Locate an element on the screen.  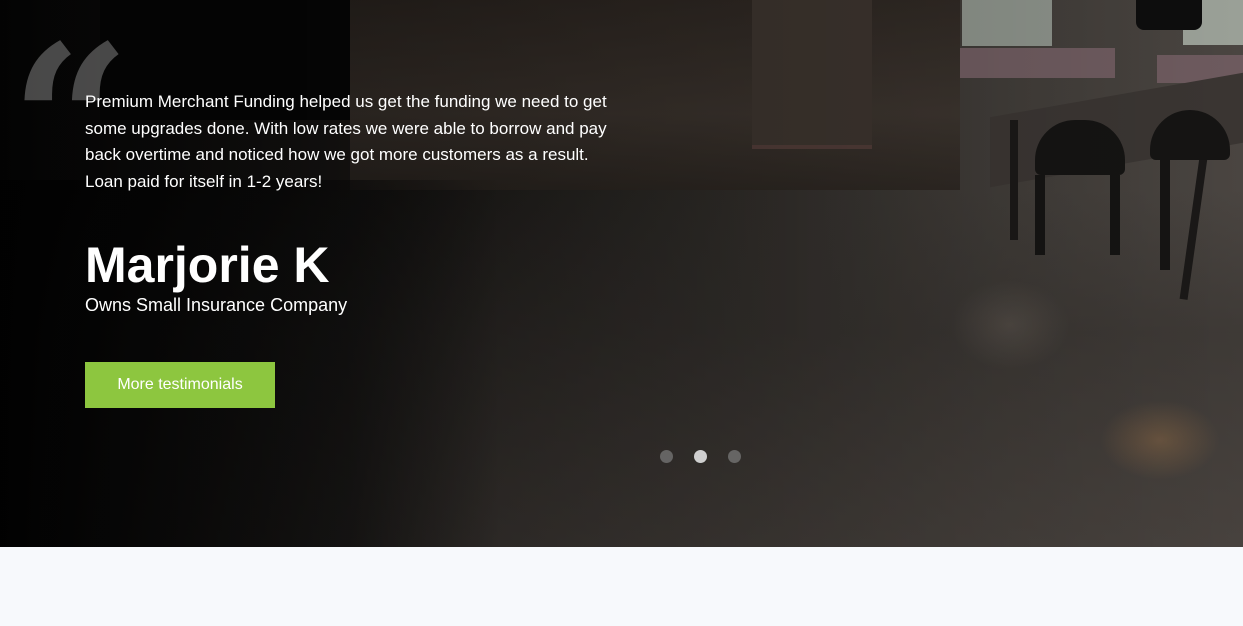
testimonial-author-name: Marjorie K is located at coordinates (207, 265).